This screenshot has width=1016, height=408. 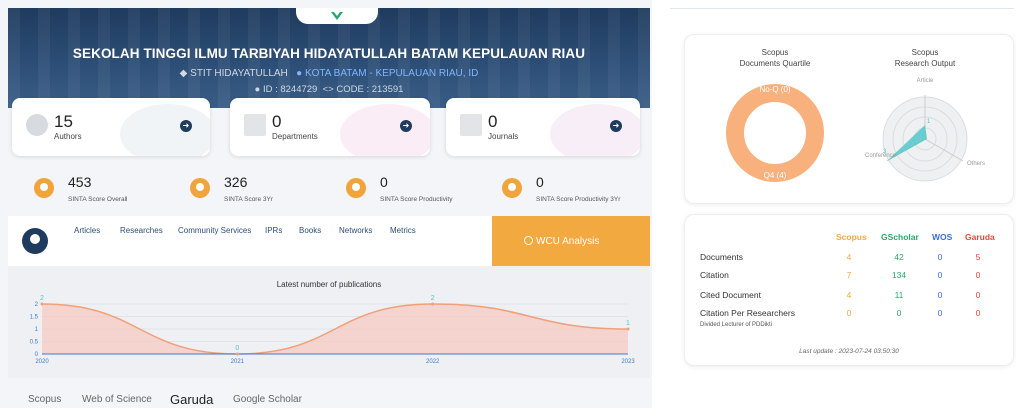 I want to click on institution-ids: ● ID : 8244729 <> CODE : 213591, so click(x=329, y=89).